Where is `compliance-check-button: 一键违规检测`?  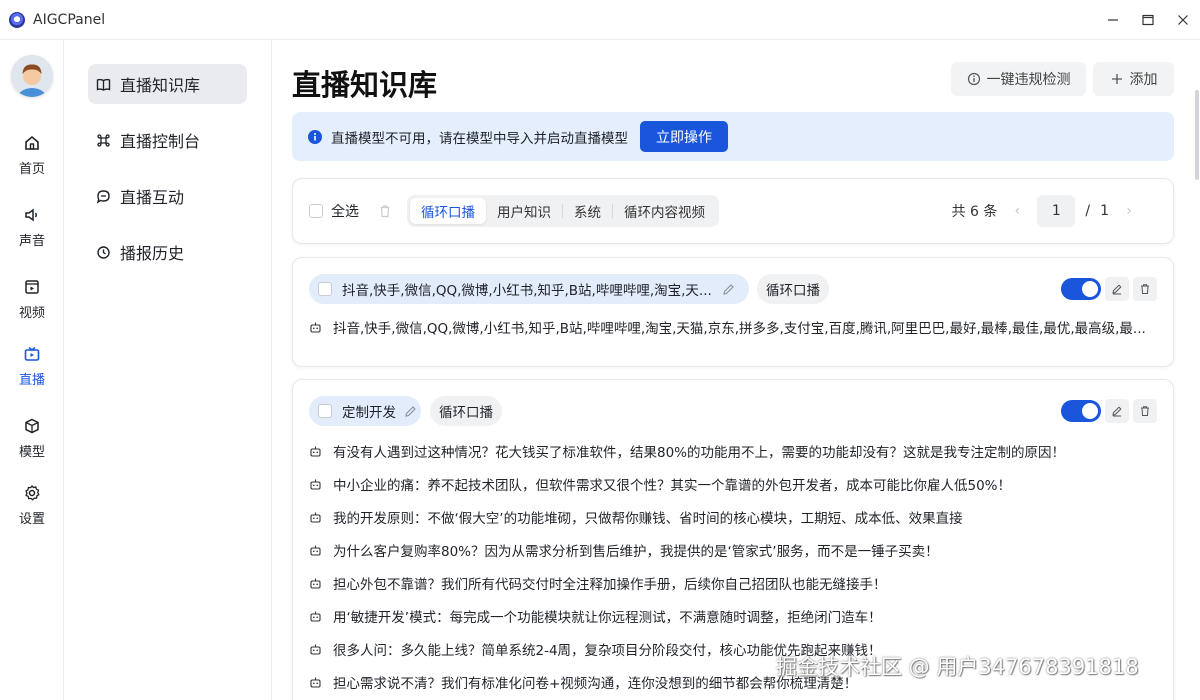 compliance-check-button: 一键违规检测 is located at coordinates (1018, 79).